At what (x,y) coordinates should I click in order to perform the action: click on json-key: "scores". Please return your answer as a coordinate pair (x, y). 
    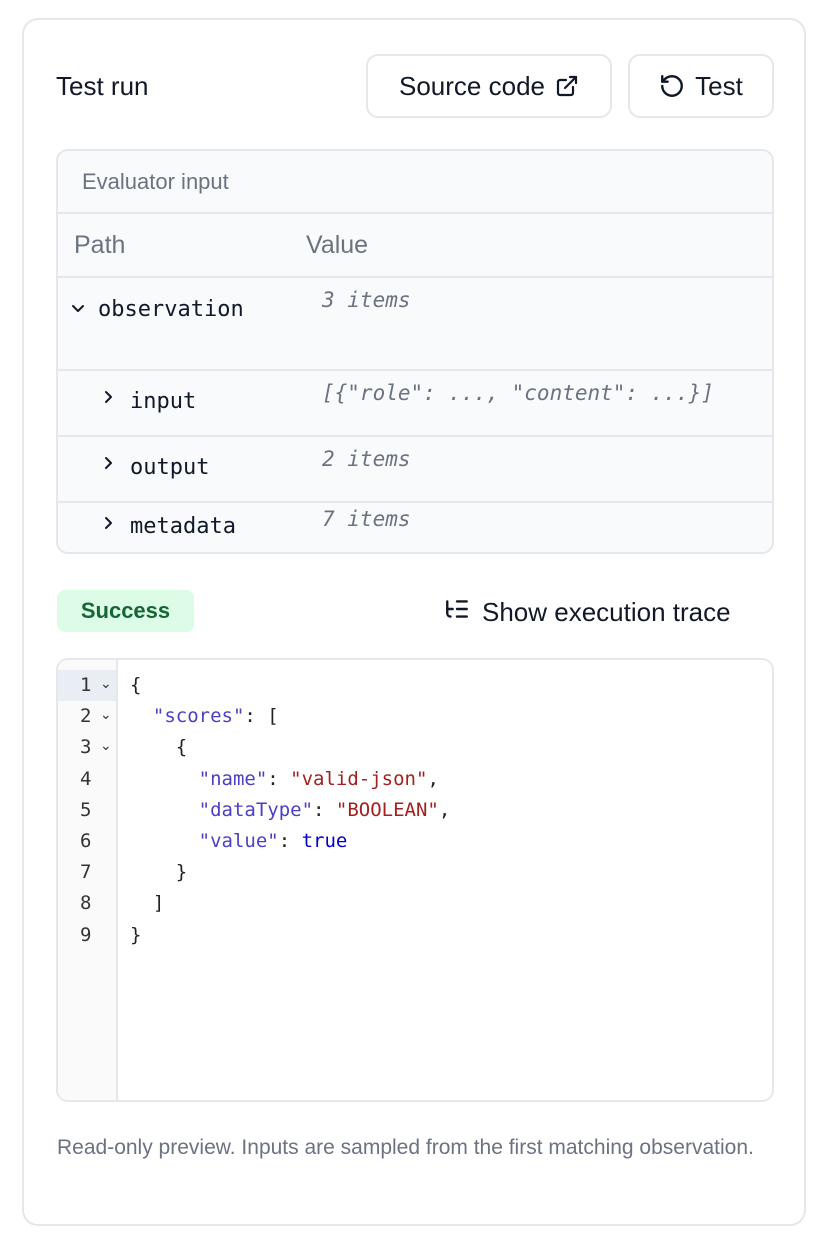
    Looking at the image, I should click on (198, 716).